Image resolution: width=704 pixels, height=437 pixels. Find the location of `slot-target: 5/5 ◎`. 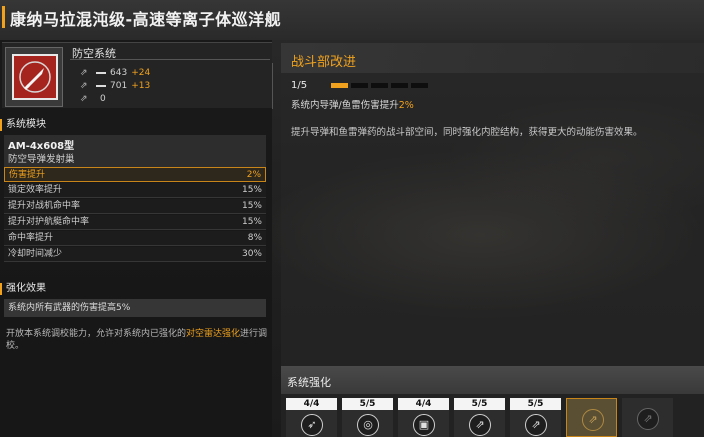

slot-target: 5/5 ◎ is located at coordinates (367, 417).